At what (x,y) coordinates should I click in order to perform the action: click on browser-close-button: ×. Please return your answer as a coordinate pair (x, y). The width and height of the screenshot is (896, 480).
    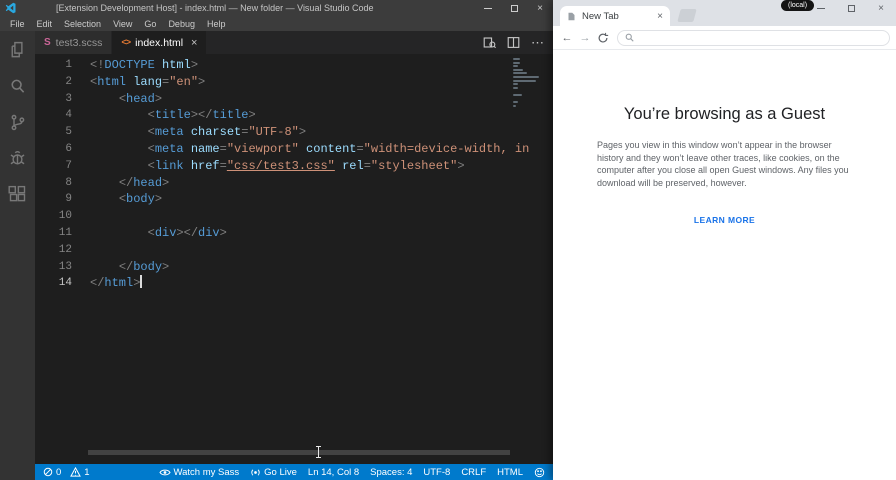
    Looking at the image, I should click on (881, 8).